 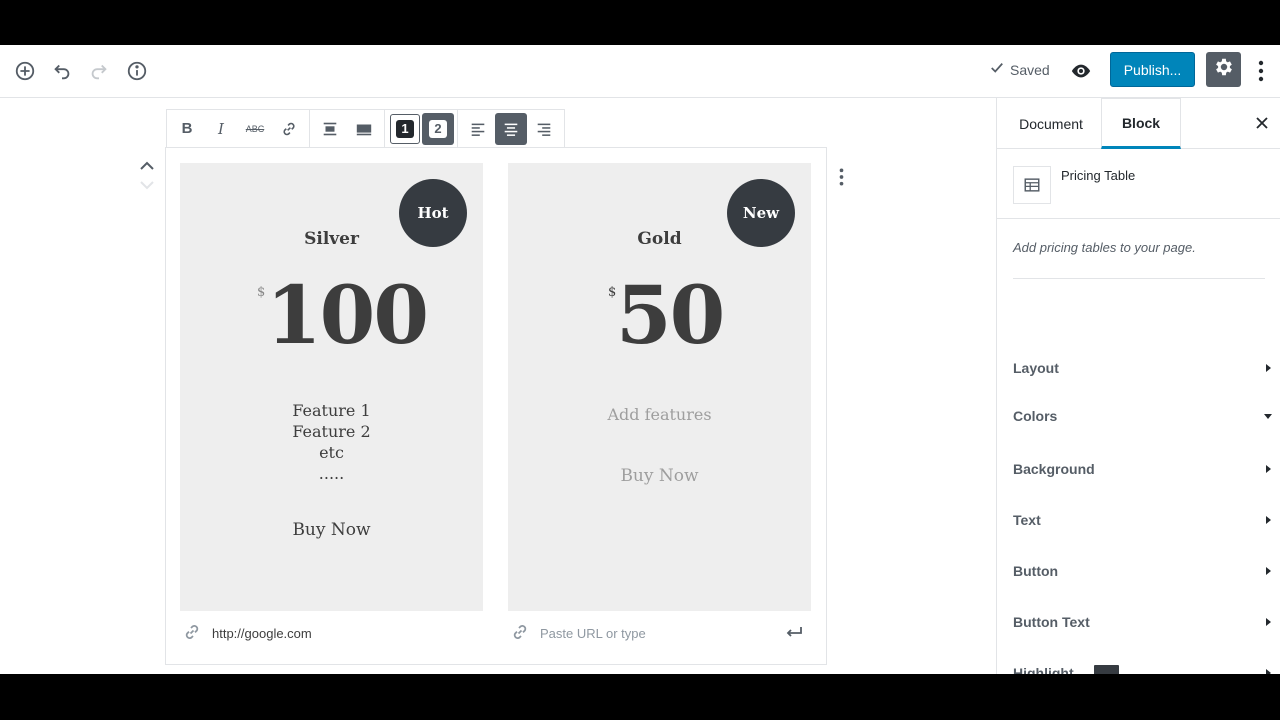 What do you see at coordinates (25, 71) in the screenshot?
I see `add-block-icon` at bounding box center [25, 71].